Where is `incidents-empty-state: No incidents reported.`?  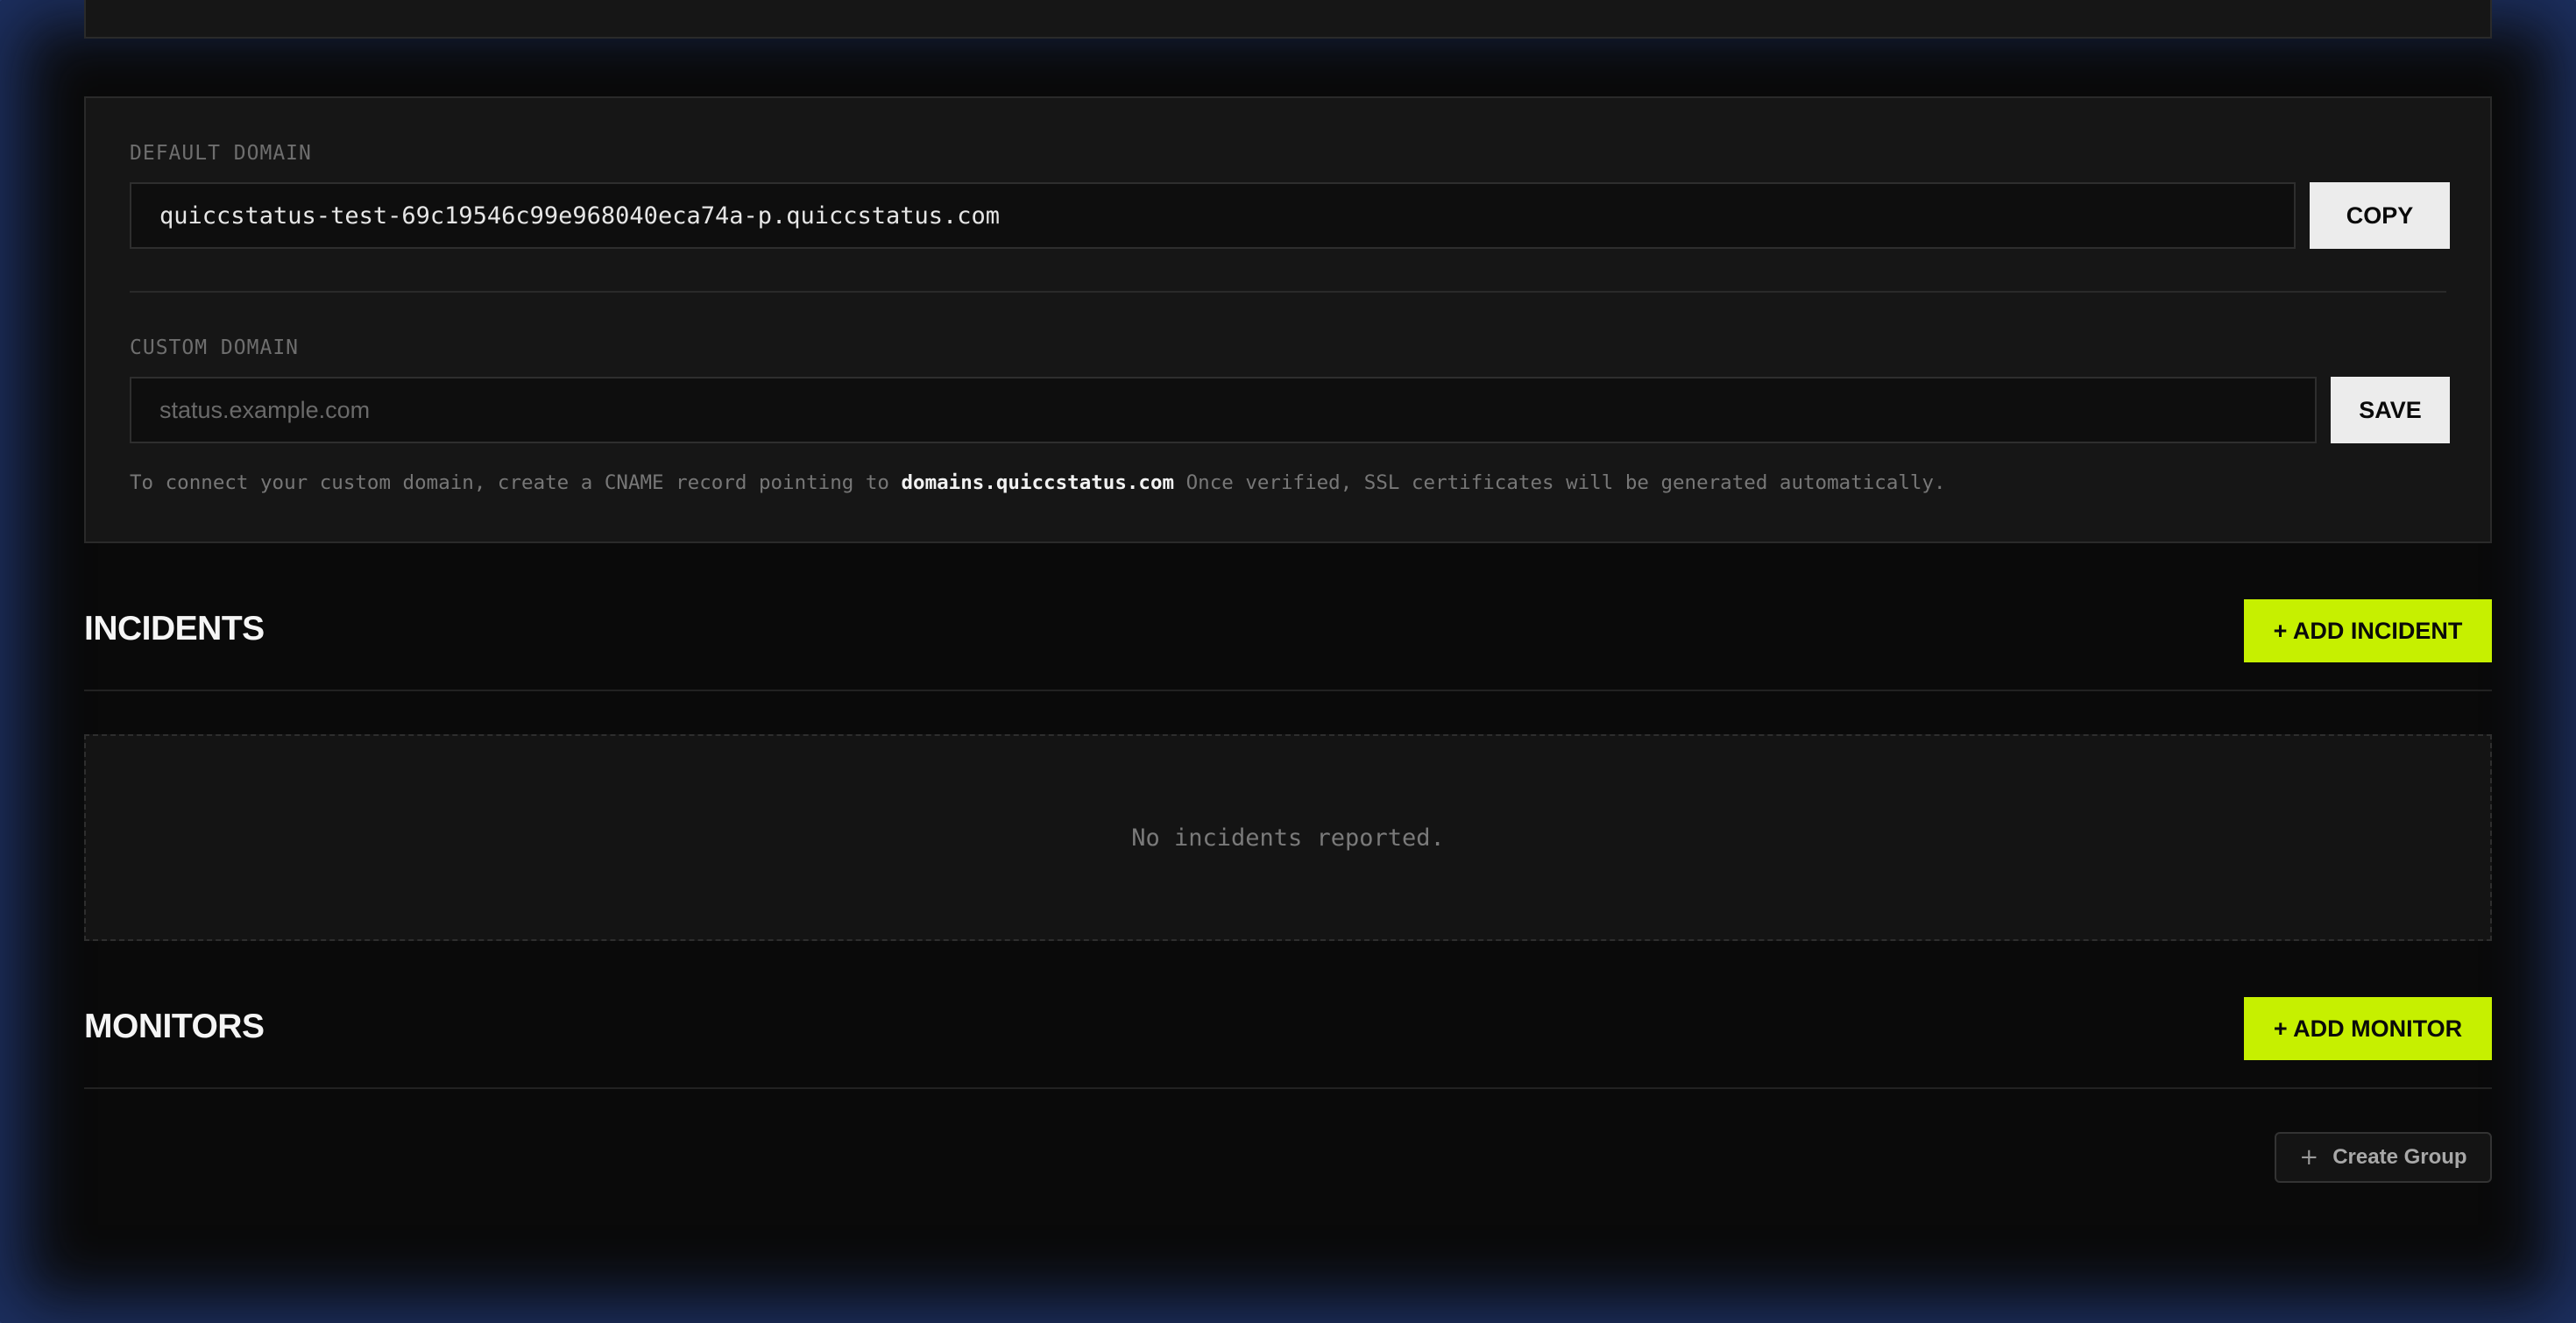 incidents-empty-state: No incidents reported. is located at coordinates (1288, 837).